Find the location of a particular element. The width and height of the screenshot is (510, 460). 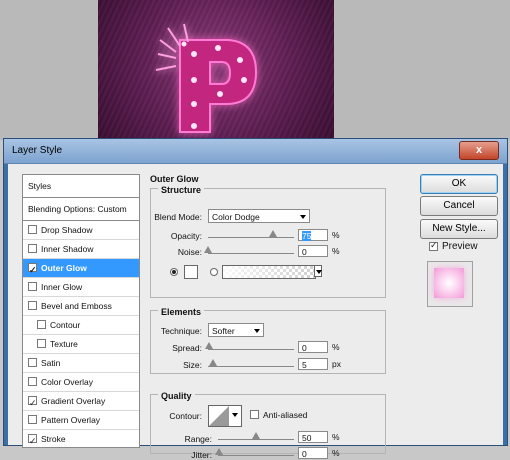

blend-mode-value: Color Dodge is located at coordinates (236, 217).